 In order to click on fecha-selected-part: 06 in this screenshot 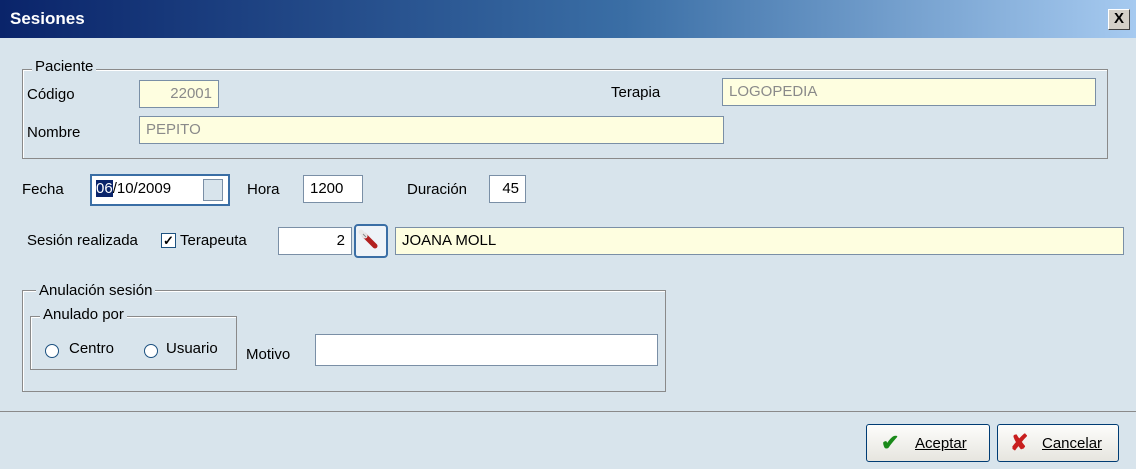, I will do `click(104, 188)`.